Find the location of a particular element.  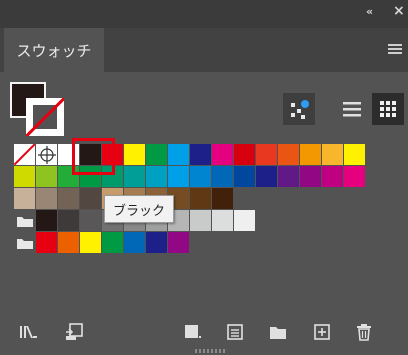

tab-bar: スウォッチ is located at coordinates (204, 50).